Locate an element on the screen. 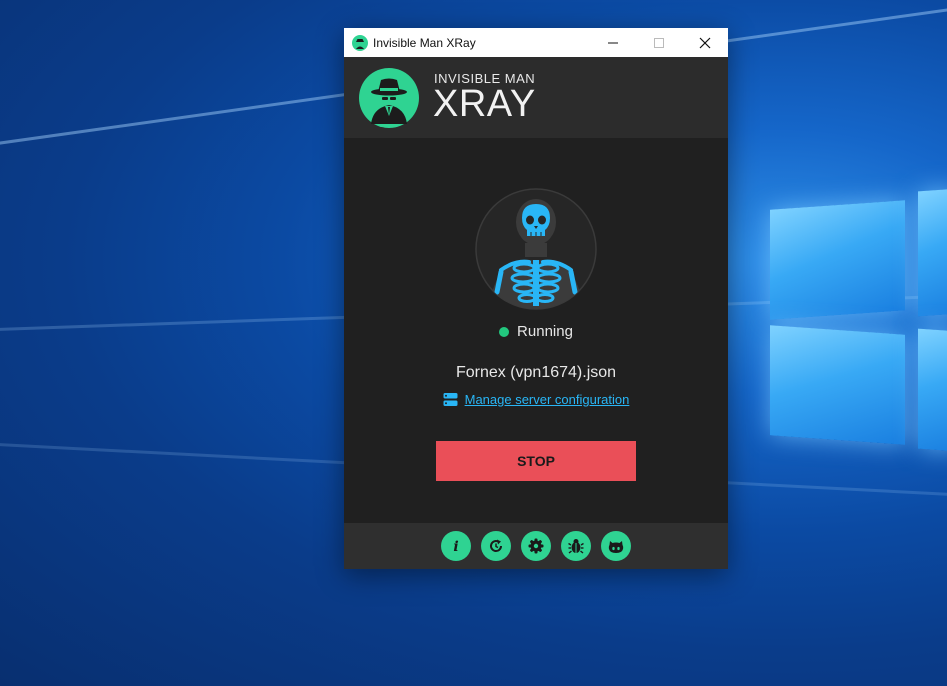  close-button is located at coordinates (705, 42).